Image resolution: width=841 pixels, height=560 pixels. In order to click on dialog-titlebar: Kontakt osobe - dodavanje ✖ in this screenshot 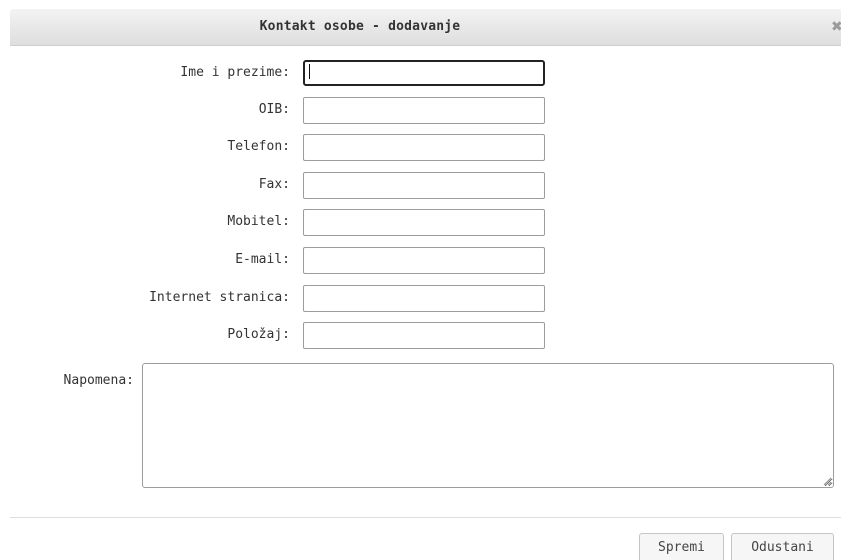, I will do `click(425, 27)`.